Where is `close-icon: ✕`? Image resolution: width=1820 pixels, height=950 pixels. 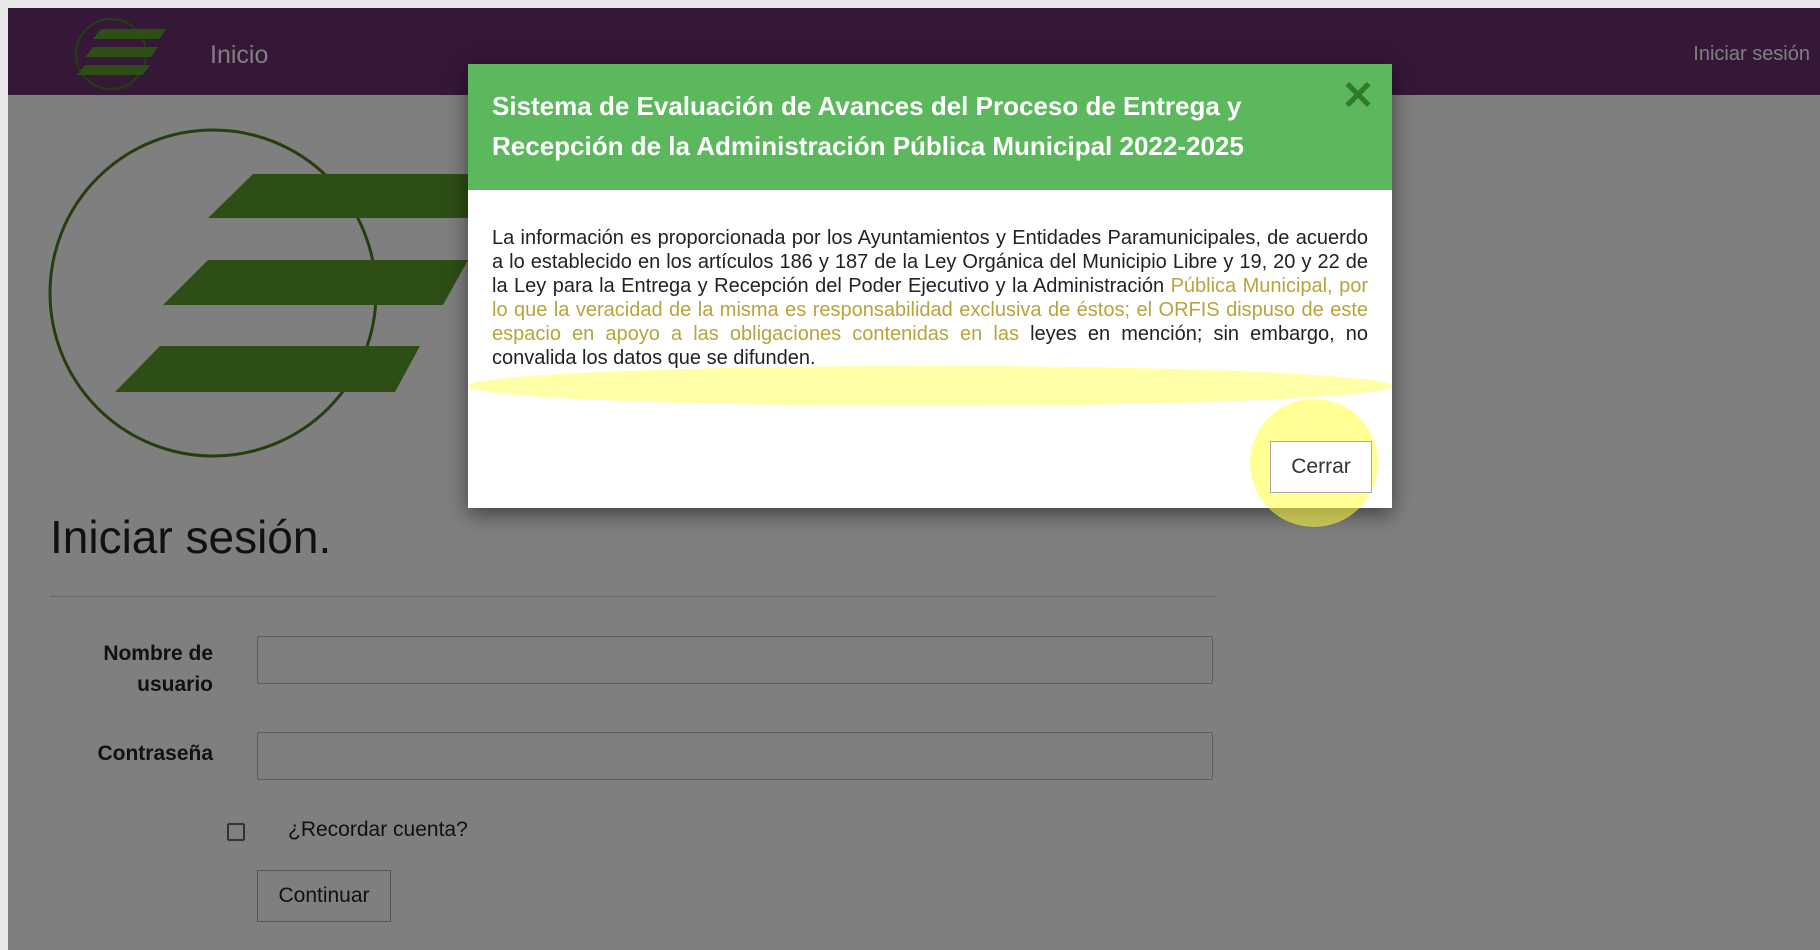
close-icon: ✕ is located at coordinates (1358, 96).